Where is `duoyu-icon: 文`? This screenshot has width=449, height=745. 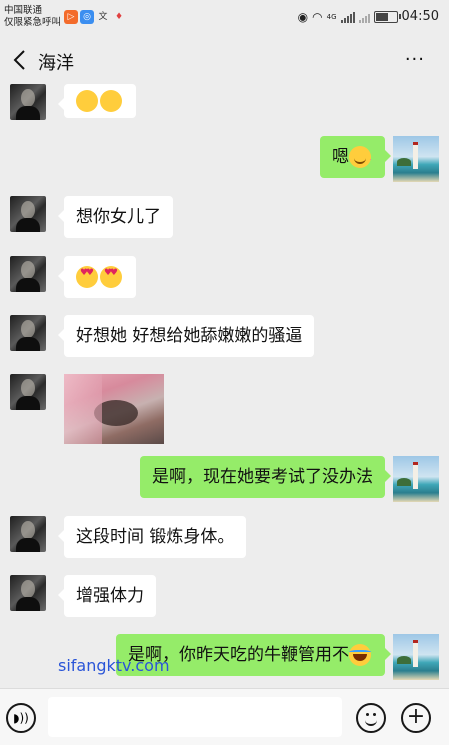
duoyu-icon: 文 is located at coordinates (103, 17).